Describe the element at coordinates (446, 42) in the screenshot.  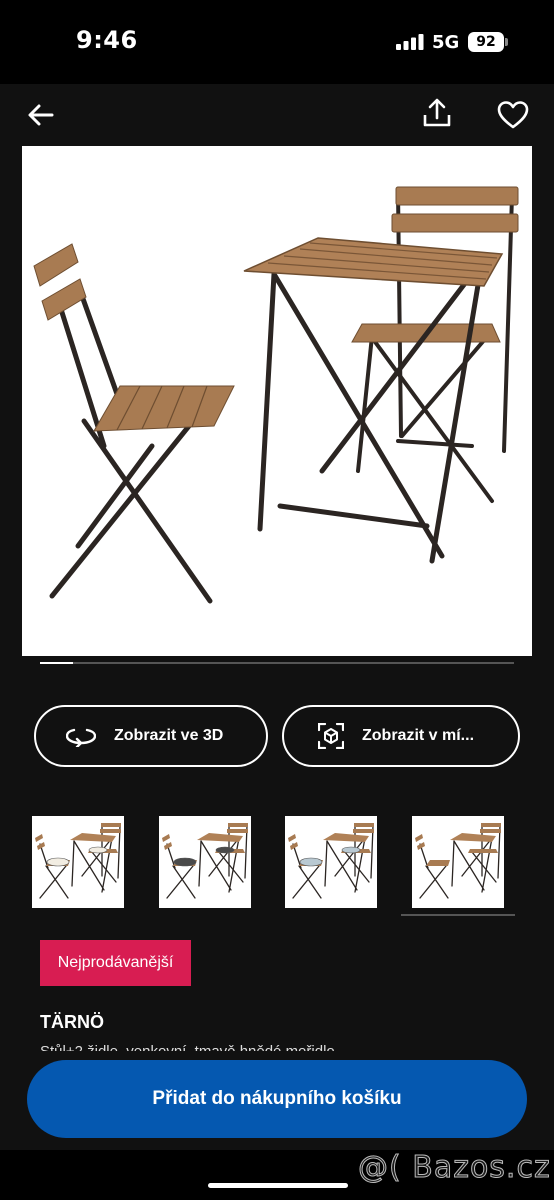
I see `network-type: 5G` at that location.